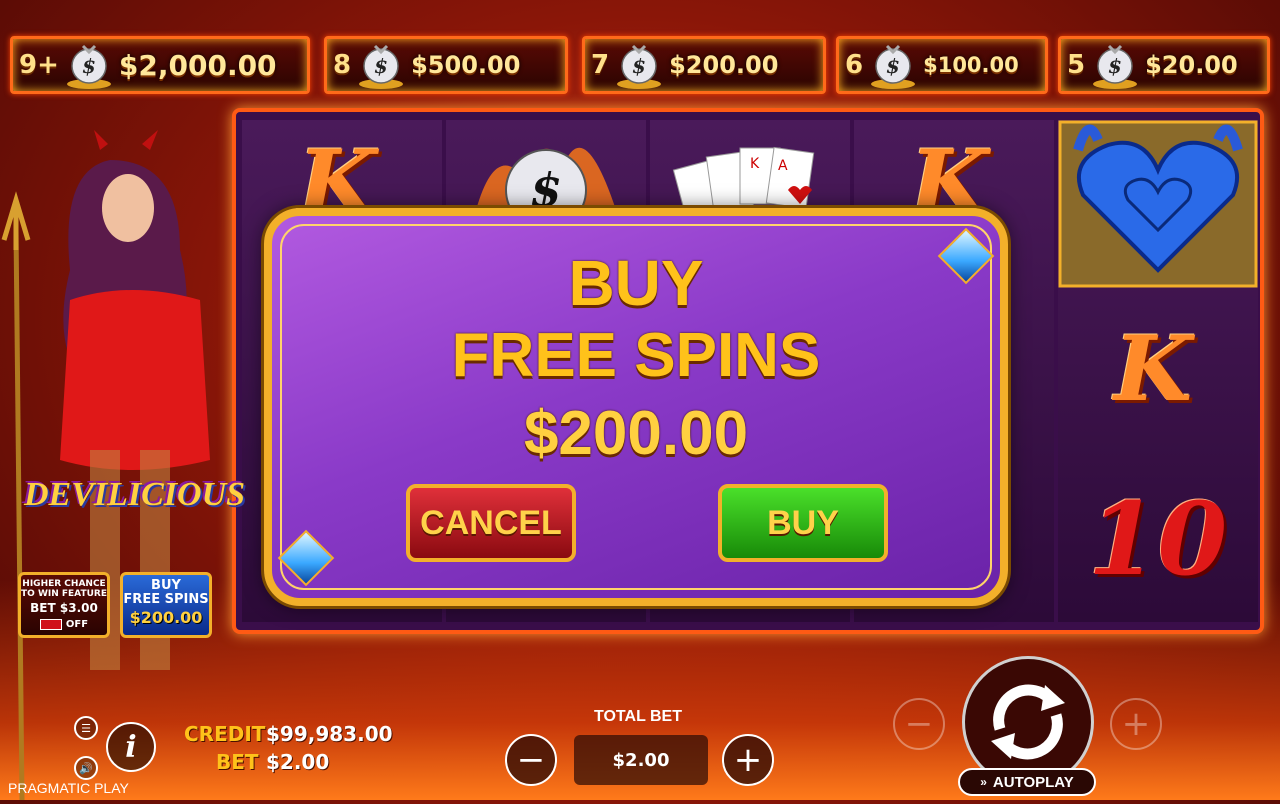 The height and width of the screenshot is (804, 1280). Describe the element at coordinates (135, 494) in the screenshot. I see `game-logo: DEVILICIOUS` at that location.